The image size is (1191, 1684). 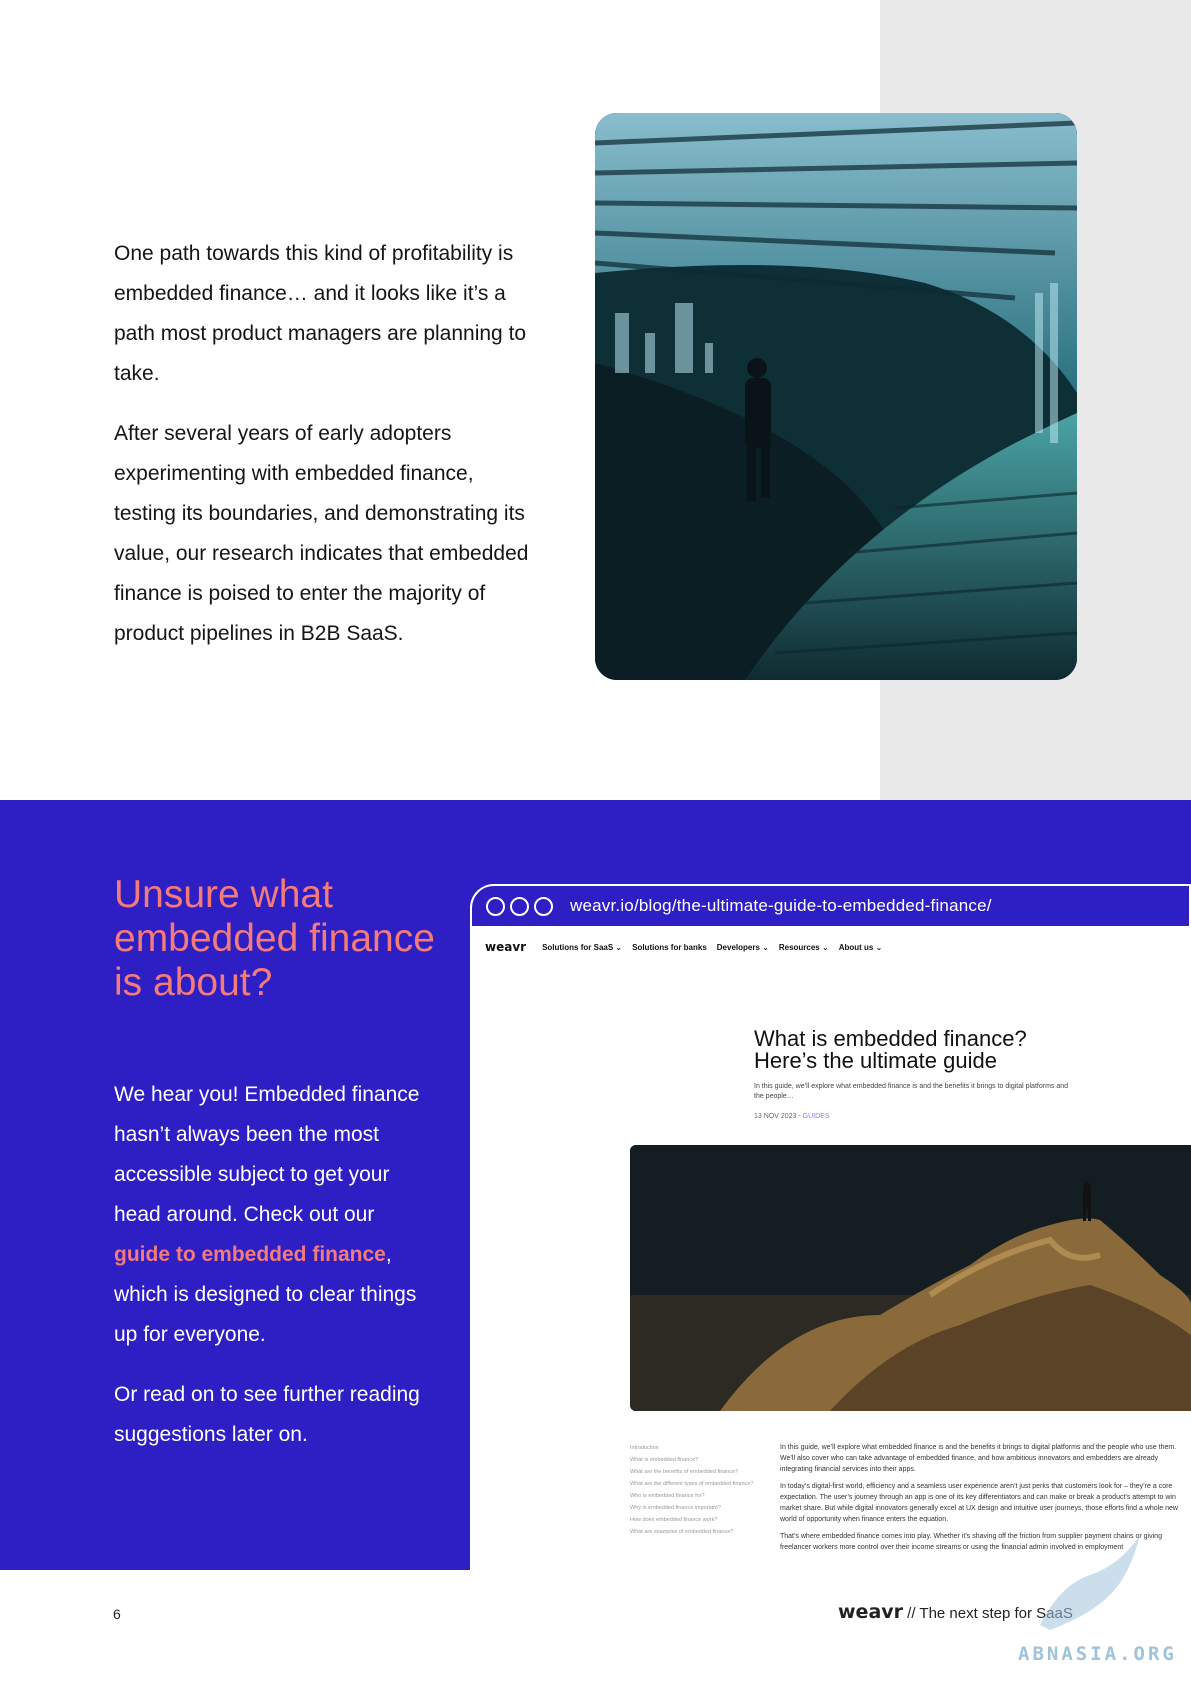 I want to click on tunnel-photo, so click(x=836, y=396).